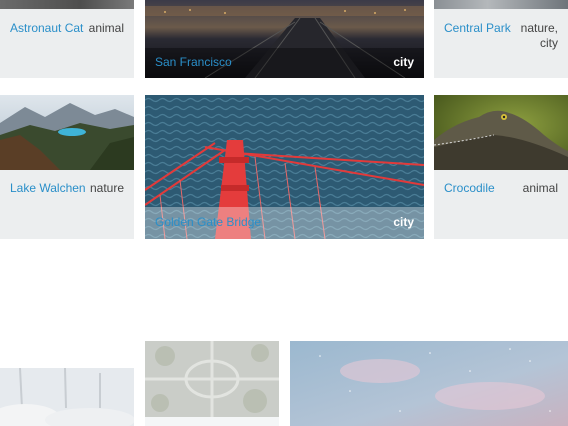 The image size is (568, 426). Describe the element at coordinates (48, 188) in the screenshot. I see `card-title: Lake Walchen` at that location.